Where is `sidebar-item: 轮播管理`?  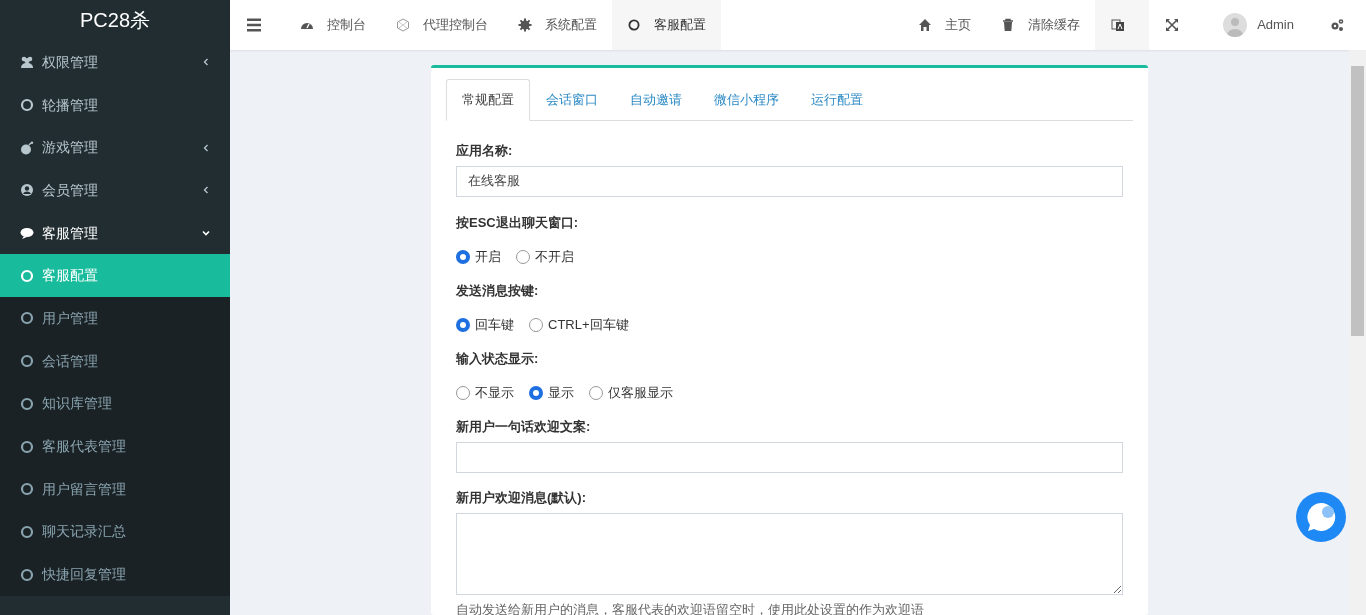 sidebar-item: 轮播管理 is located at coordinates (115, 105).